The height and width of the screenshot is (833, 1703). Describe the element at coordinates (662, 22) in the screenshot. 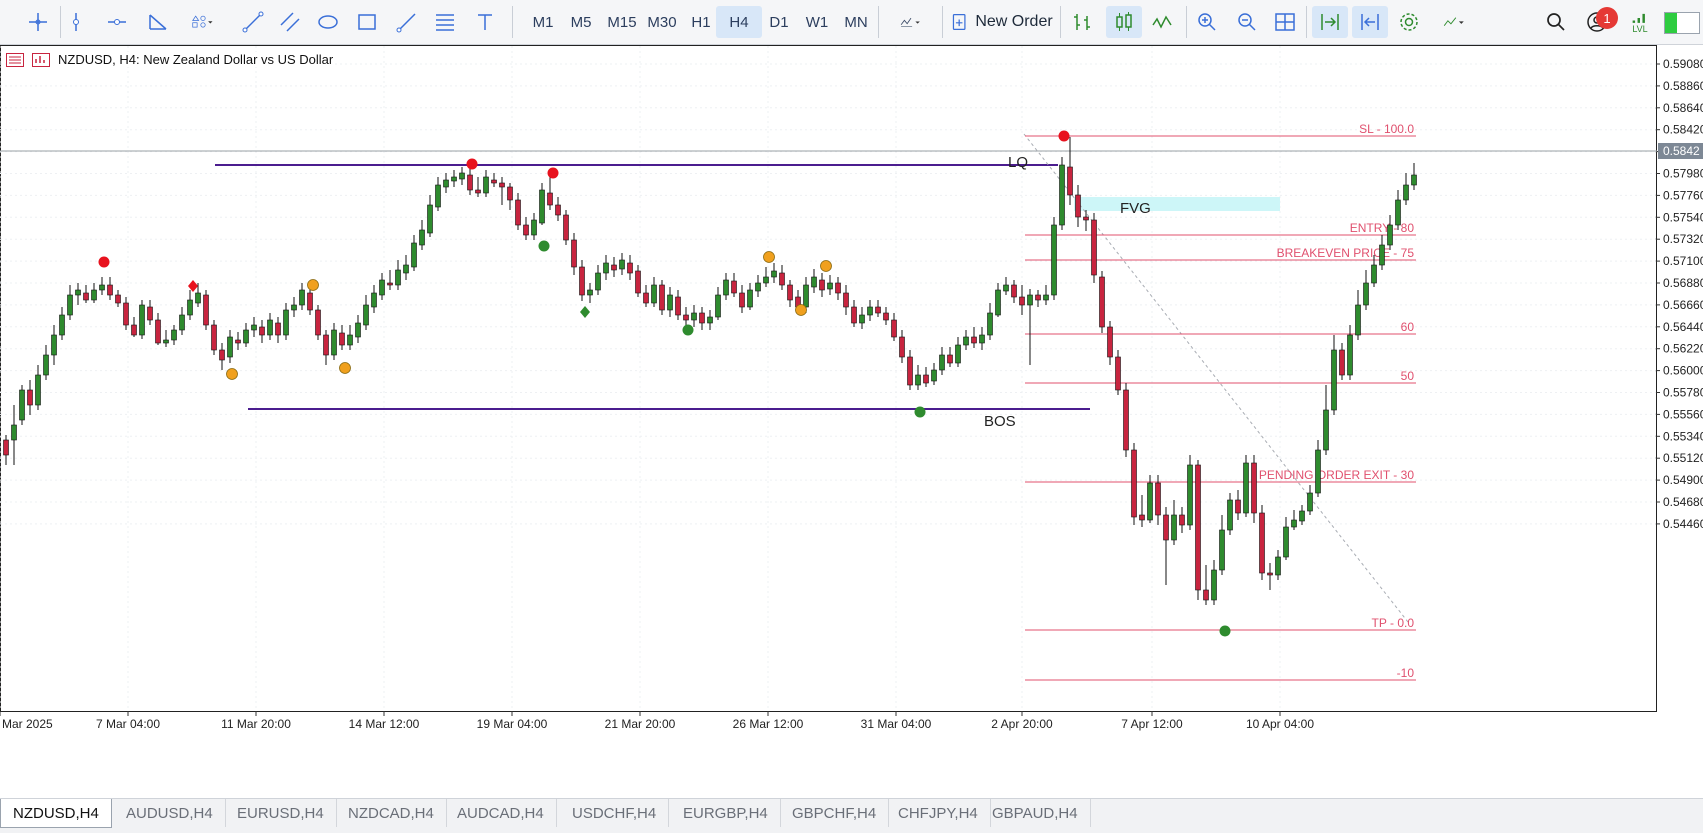

I see `timeframe-m30: M30` at that location.